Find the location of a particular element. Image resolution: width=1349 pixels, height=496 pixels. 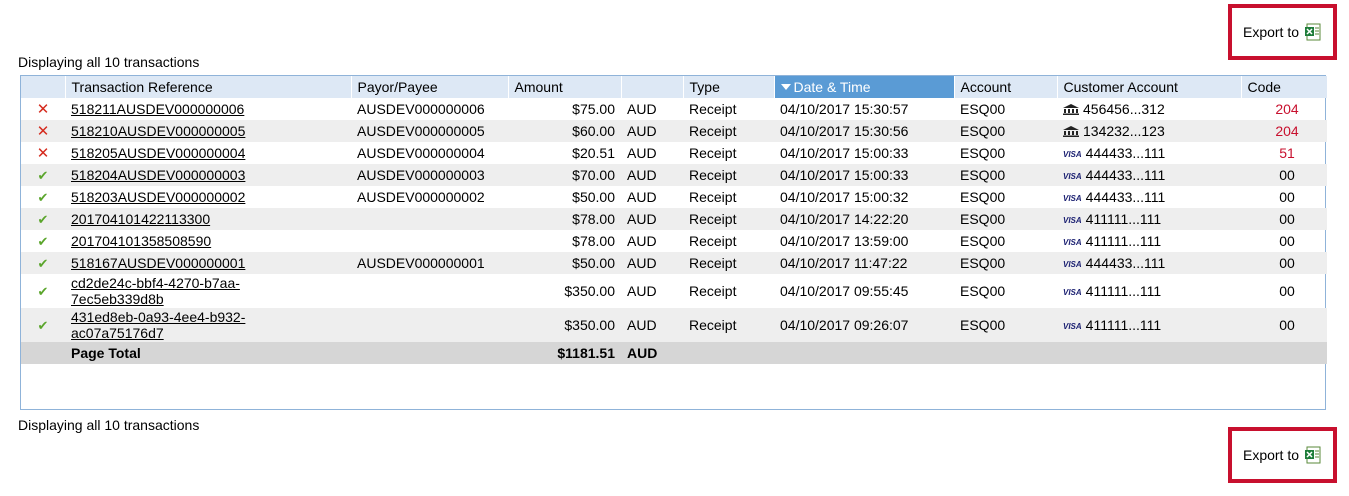

transaction-reference-link: 518204AUSDEV000000003 is located at coordinates (158, 175).